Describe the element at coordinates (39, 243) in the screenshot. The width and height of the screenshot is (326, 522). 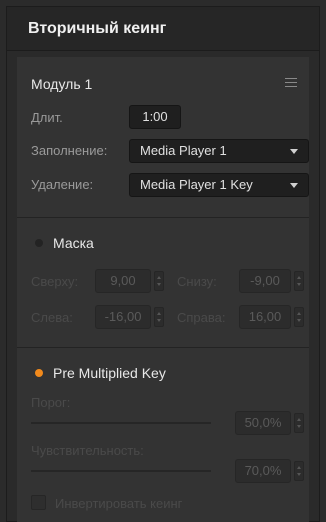
I see `mask-toggle` at that location.